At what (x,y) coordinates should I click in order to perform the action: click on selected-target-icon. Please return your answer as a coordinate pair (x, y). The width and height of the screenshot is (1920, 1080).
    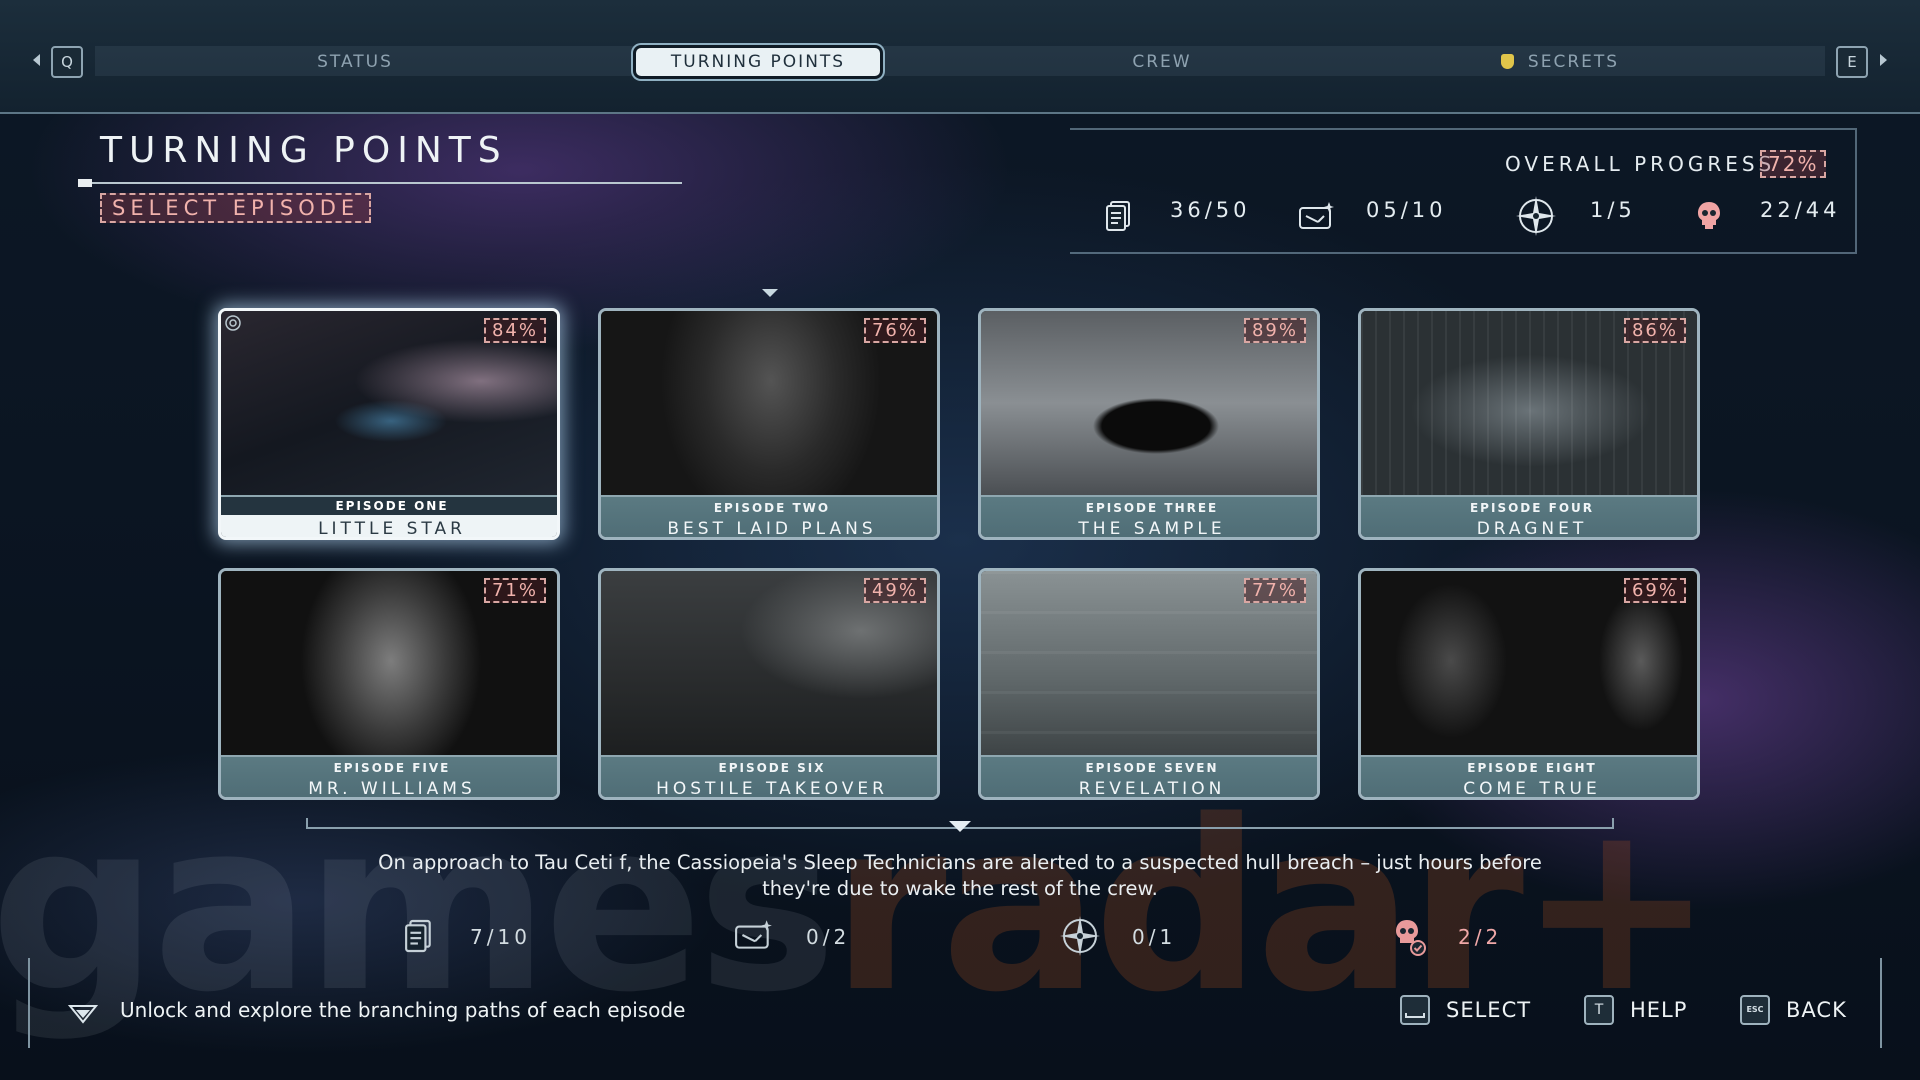
    Looking at the image, I should click on (233, 323).